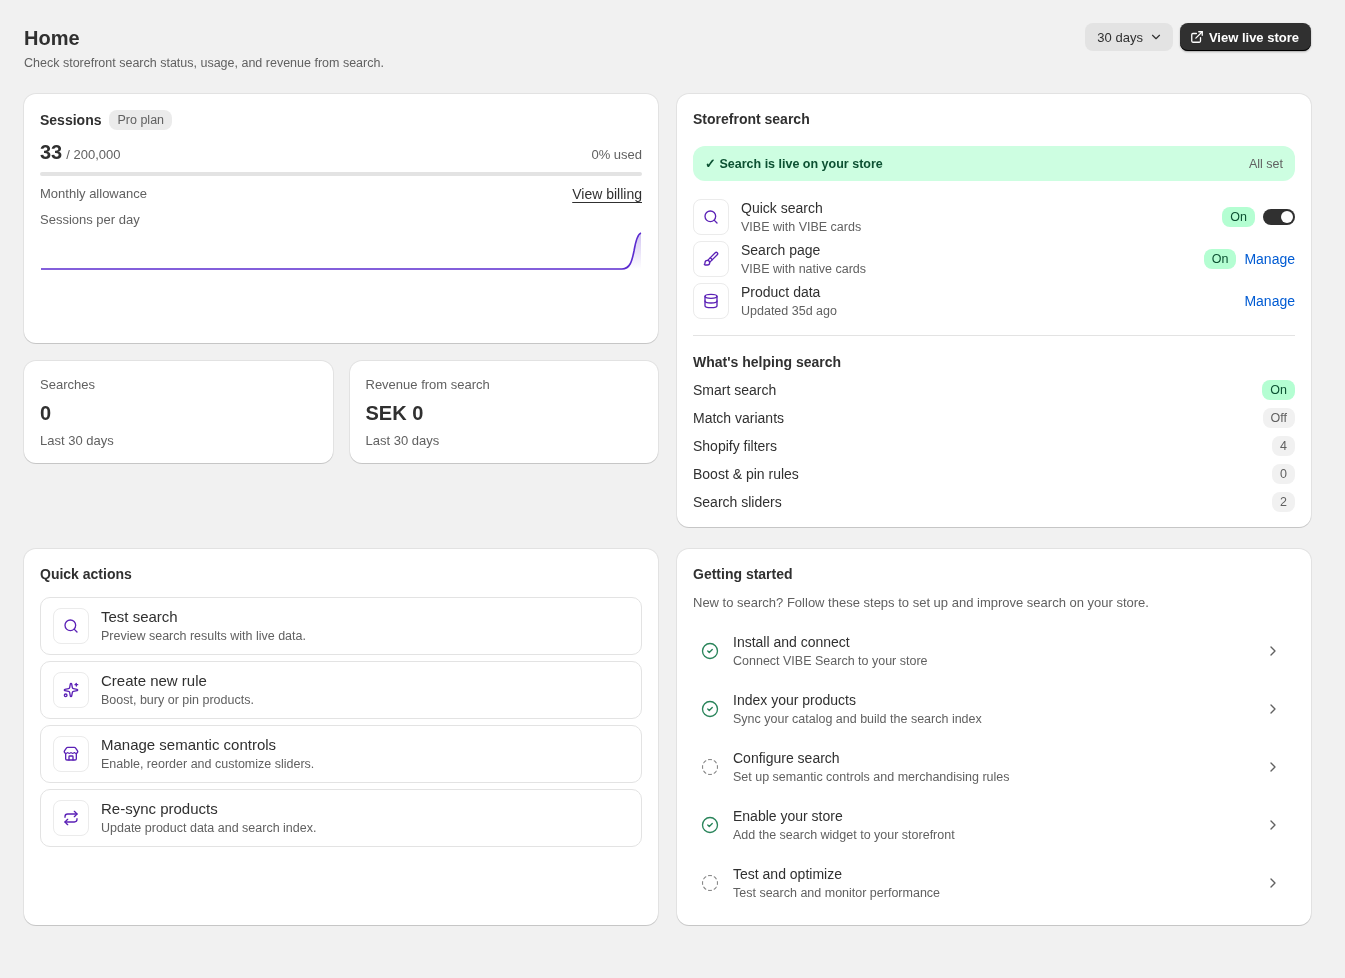  I want to click on allowance-label: Monthly allowance, so click(93, 194).